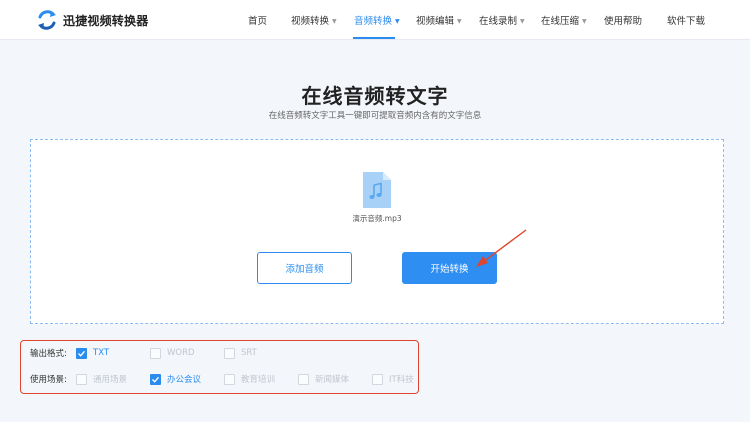 The image size is (750, 422). I want to click on nav-item-audio-convert: 音频转换 ▼, so click(377, 20).